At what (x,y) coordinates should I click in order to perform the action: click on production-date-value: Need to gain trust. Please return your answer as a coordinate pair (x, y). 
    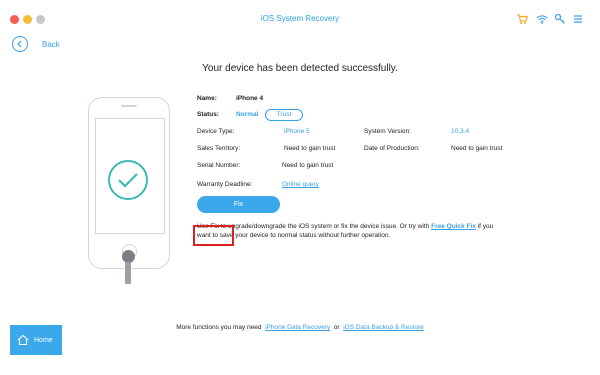
    Looking at the image, I should click on (477, 148).